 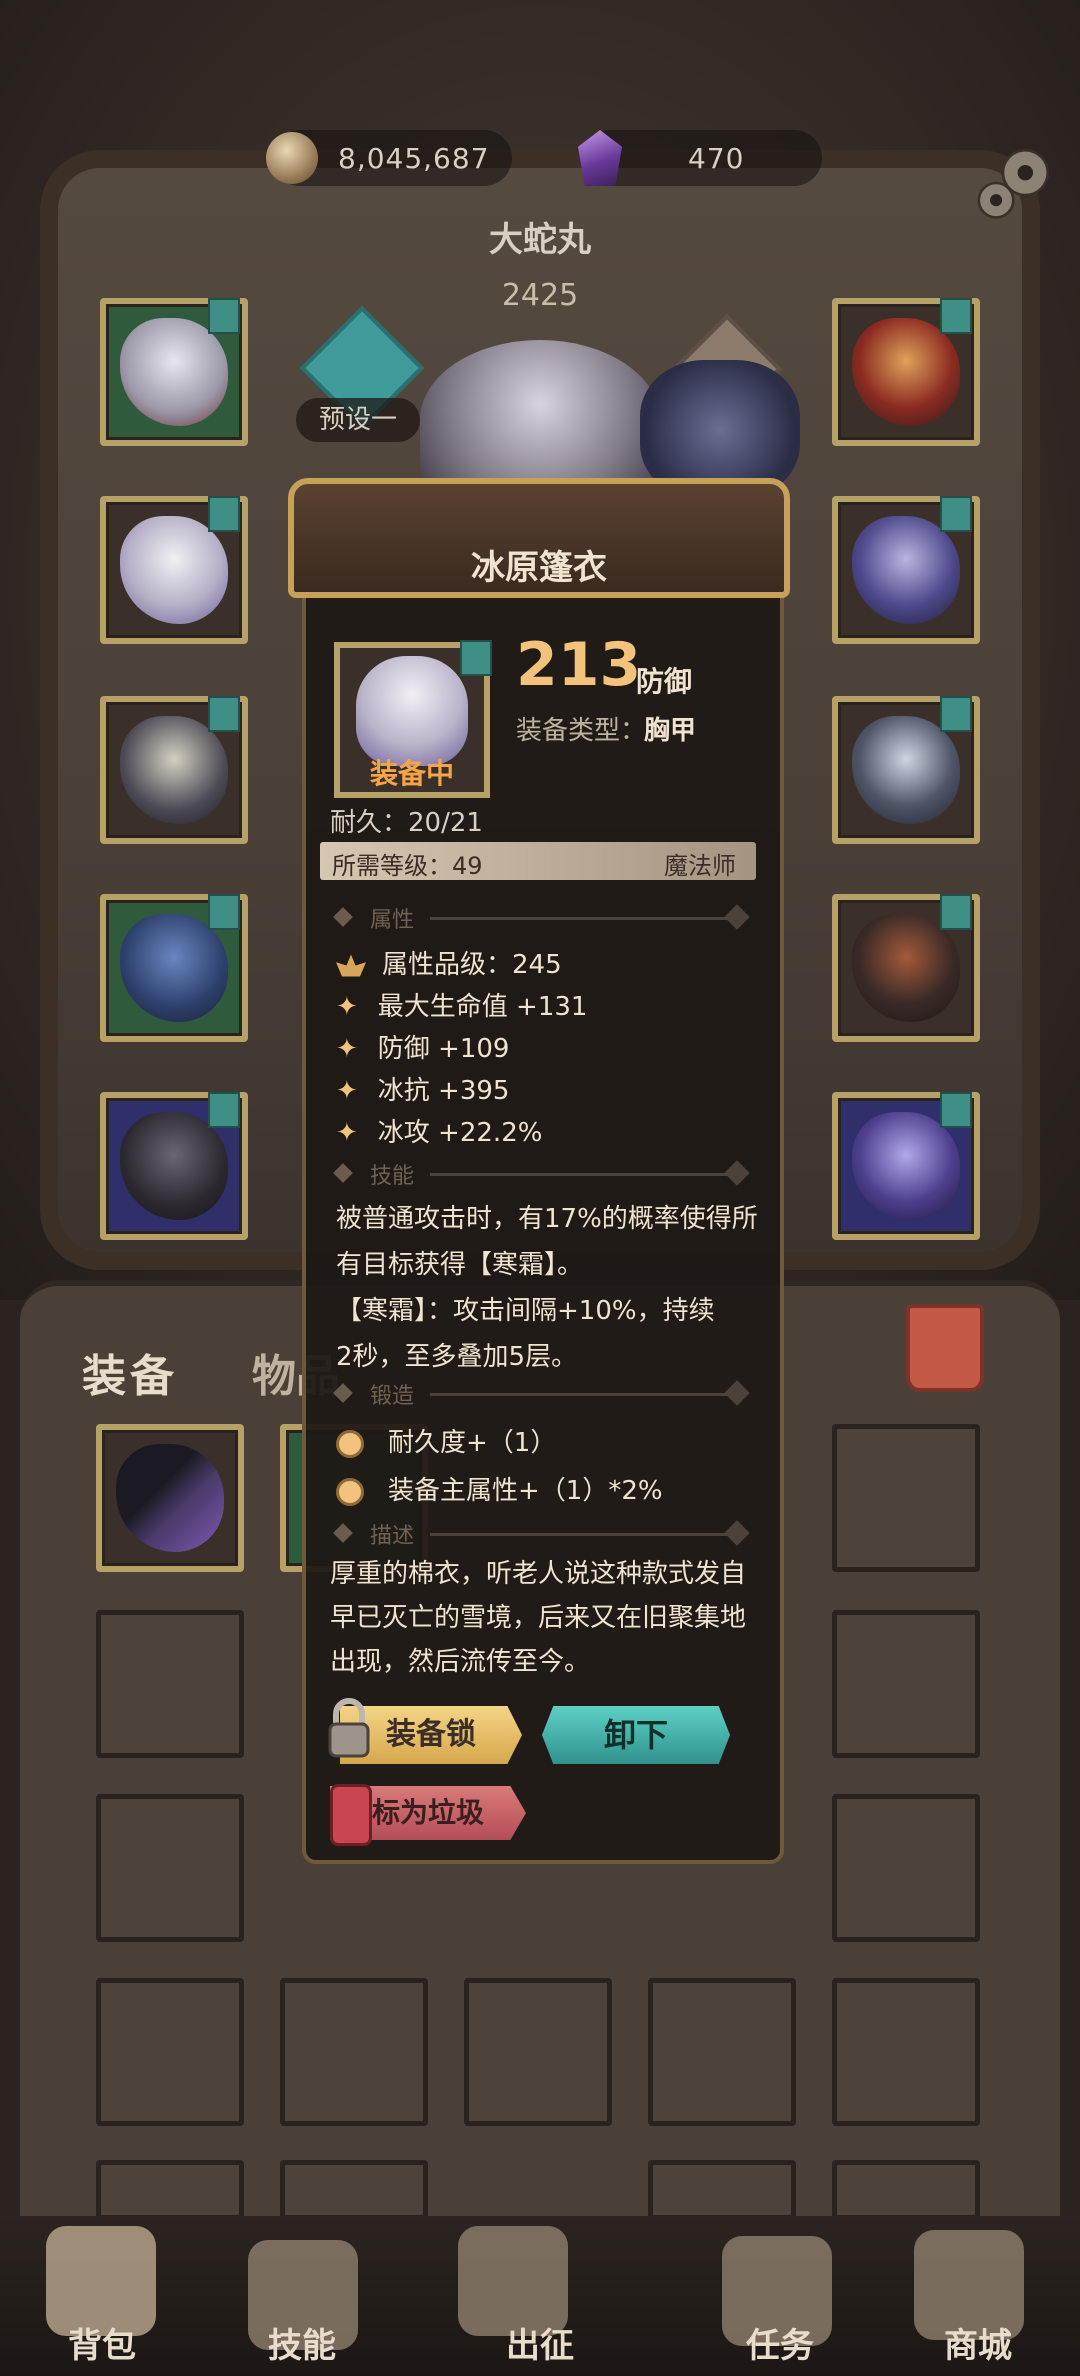 I want to click on equip-slot-chest, so click(x=174, y=570).